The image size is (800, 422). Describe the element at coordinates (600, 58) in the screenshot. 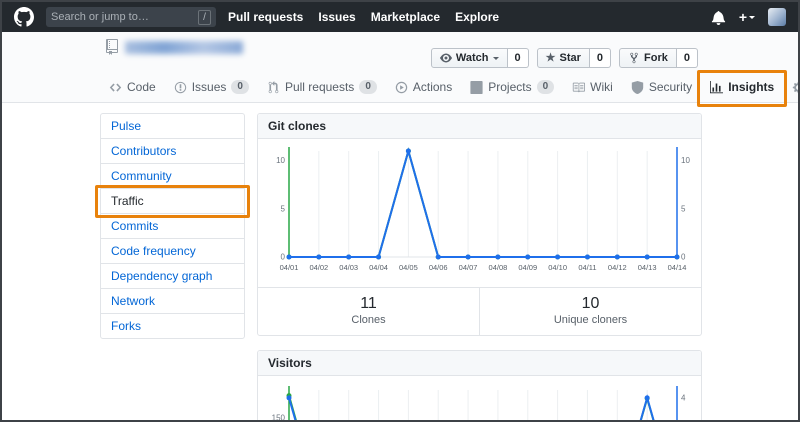

I see `star-count: 0` at that location.